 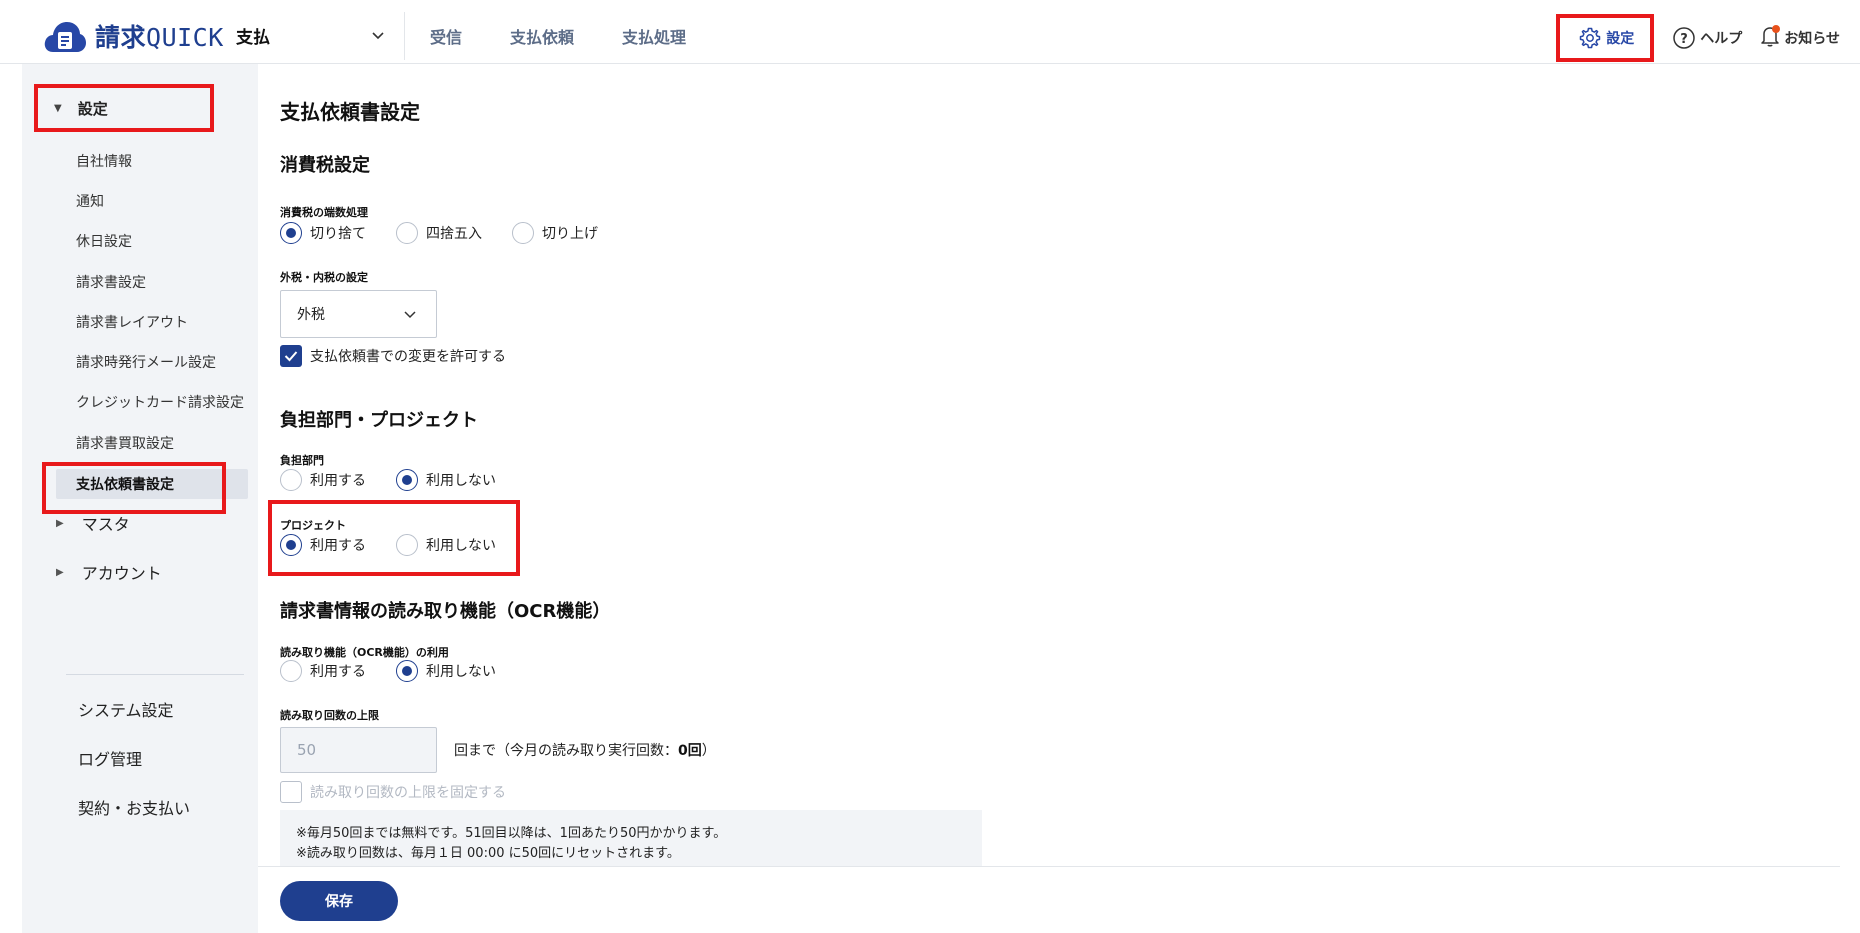 What do you see at coordinates (323, 545) in the screenshot?
I see `radio-project-use: 利用する` at bounding box center [323, 545].